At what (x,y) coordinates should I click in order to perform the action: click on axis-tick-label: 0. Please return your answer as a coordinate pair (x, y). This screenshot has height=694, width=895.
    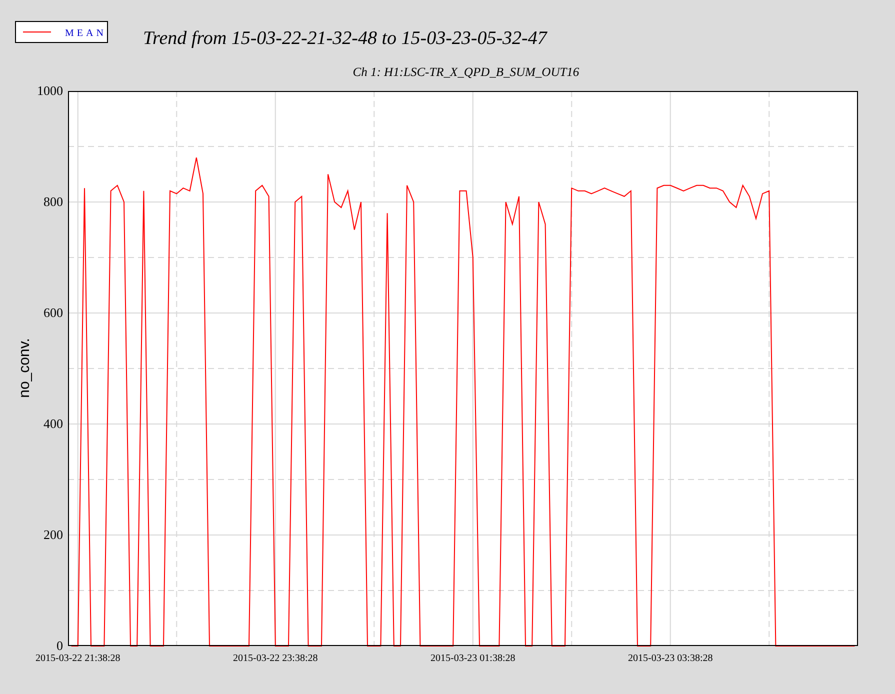
    Looking at the image, I should click on (59, 645).